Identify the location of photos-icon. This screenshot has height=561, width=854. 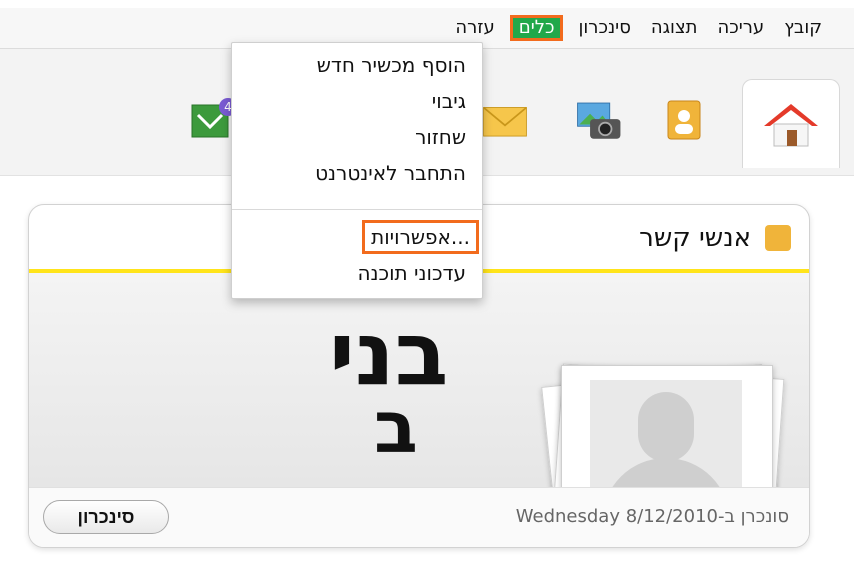
(599, 120).